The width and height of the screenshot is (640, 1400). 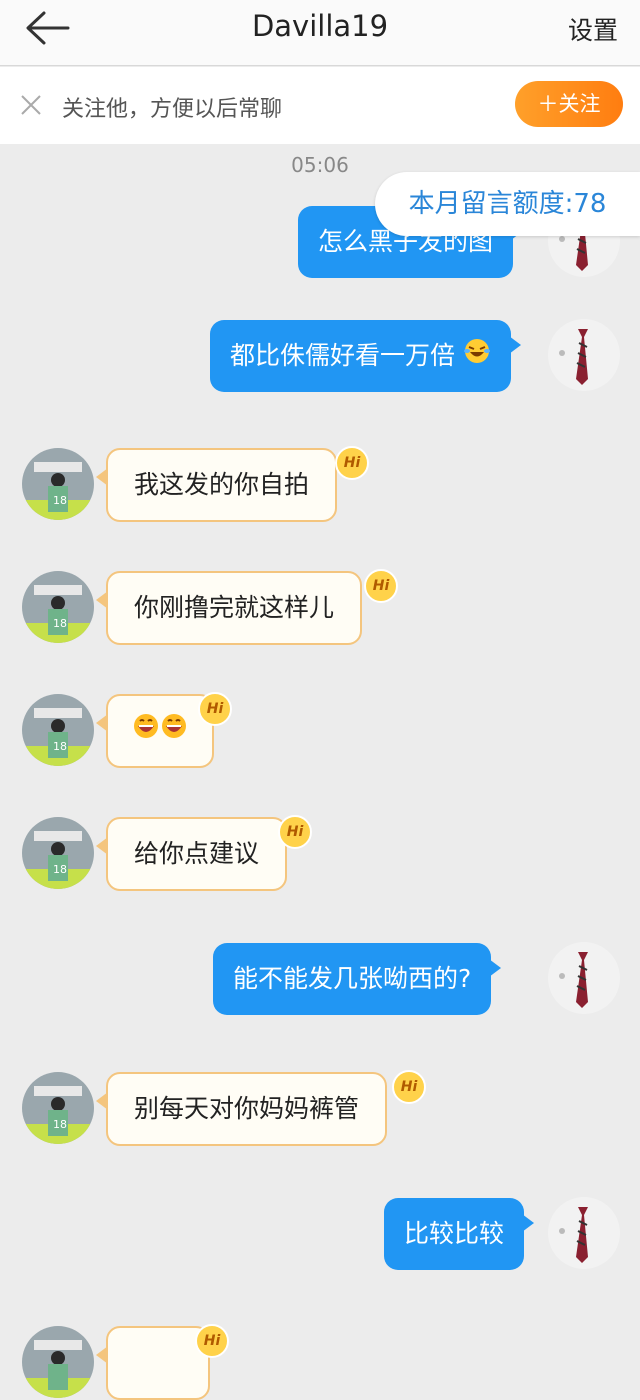 I want to click on settings-button: 设置, so click(x=593, y=29).